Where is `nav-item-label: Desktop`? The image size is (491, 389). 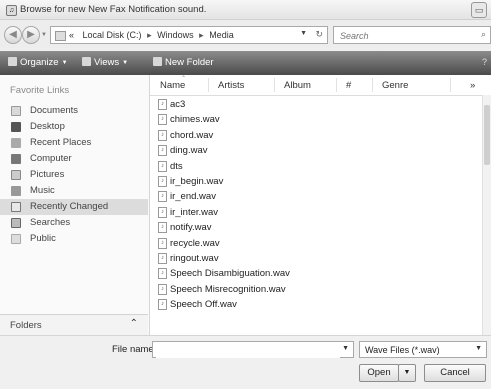
nav-item-label: Desktop is located at coordinates (47, 126).